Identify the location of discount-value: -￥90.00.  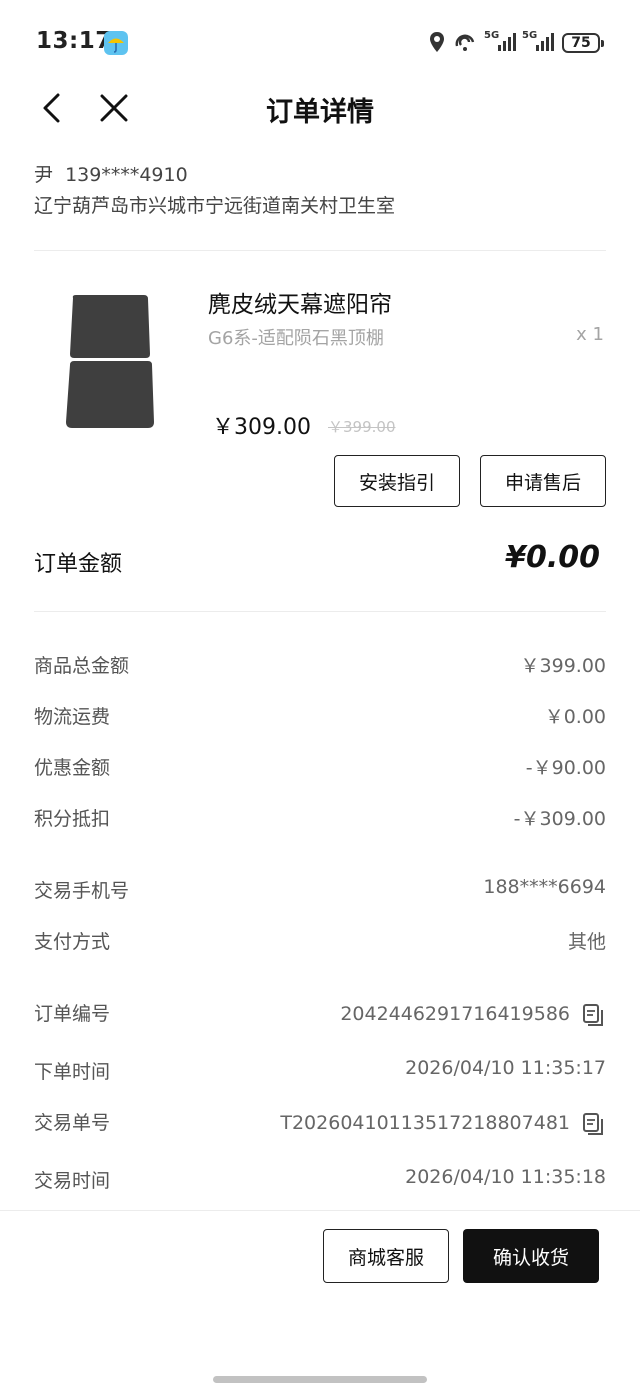
(565, 768).